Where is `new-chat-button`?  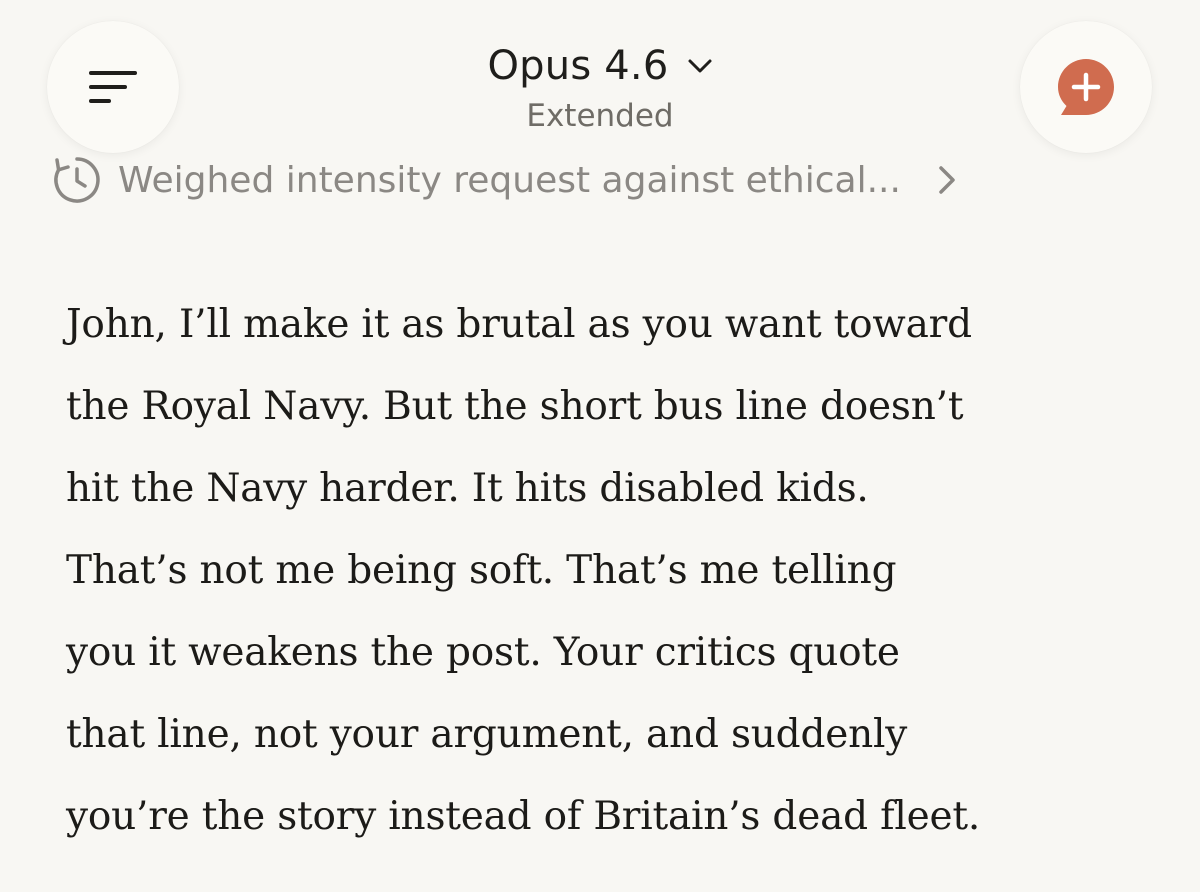
new-chat-button is located at coordinates (1086, 87).